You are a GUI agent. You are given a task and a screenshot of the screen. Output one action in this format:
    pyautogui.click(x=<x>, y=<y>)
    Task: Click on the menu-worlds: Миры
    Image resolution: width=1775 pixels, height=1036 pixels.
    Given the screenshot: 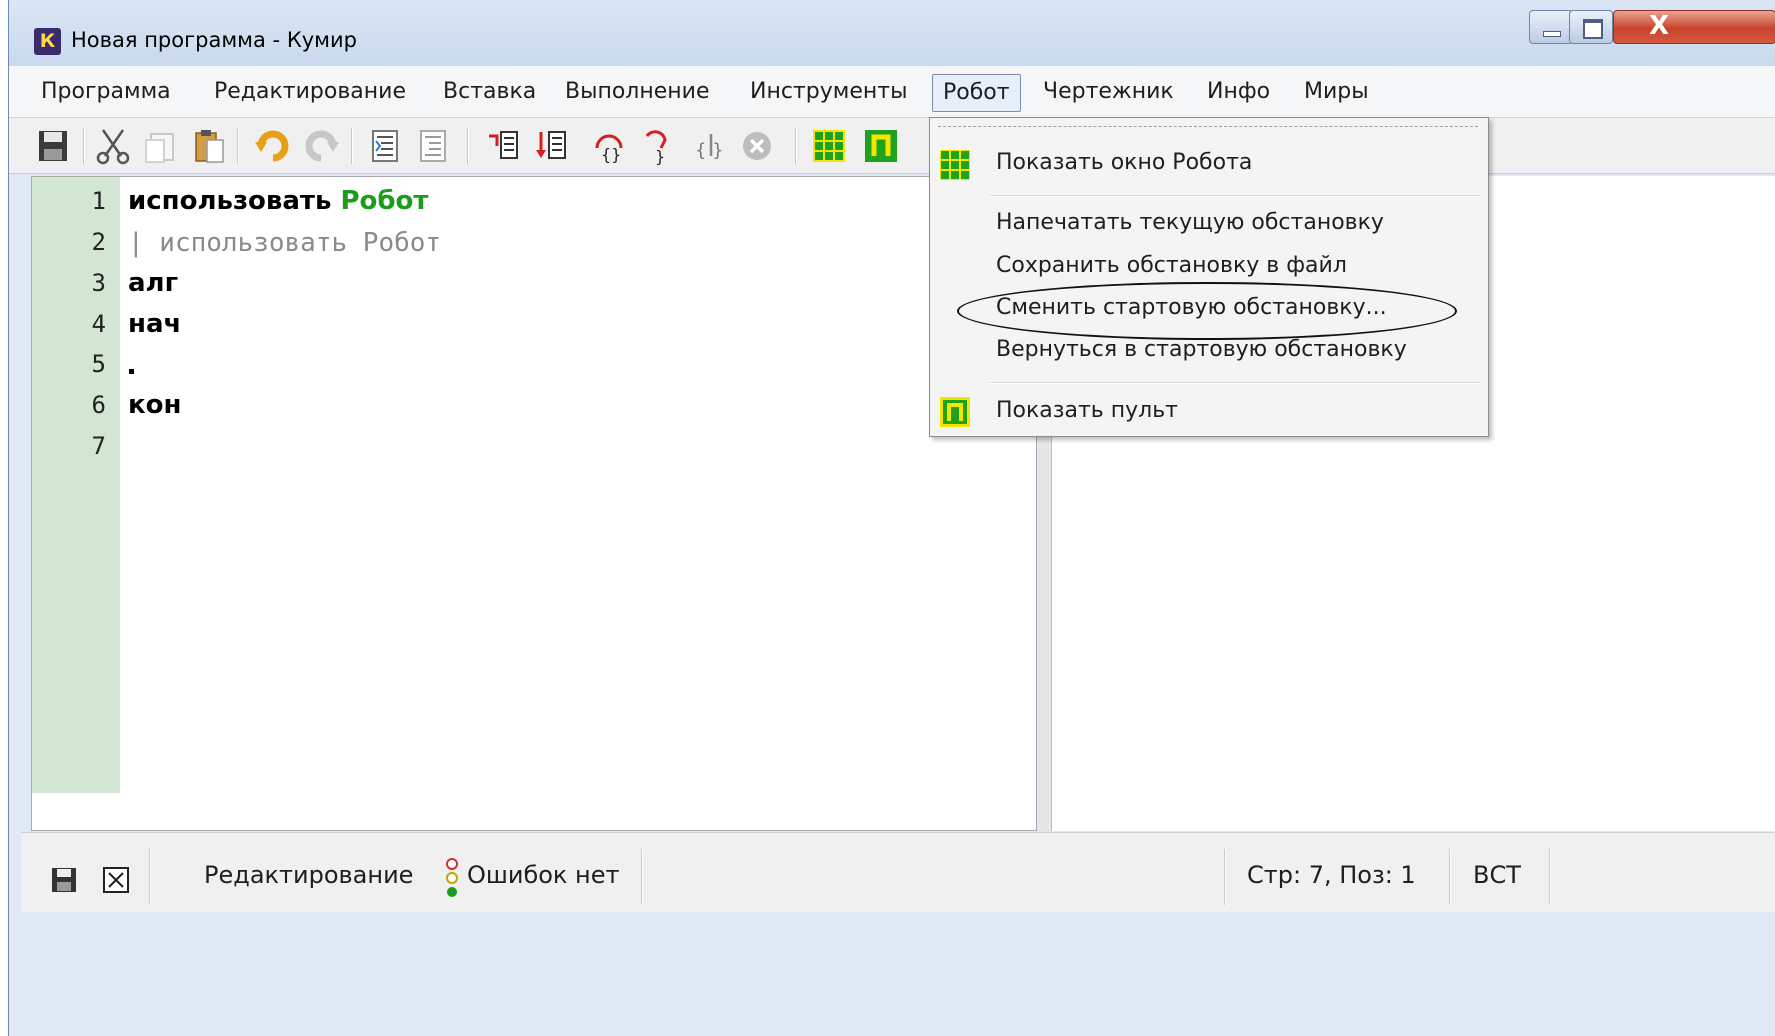 What is the action you would take?
    pyautogui.click(x=1336, y=93)
    